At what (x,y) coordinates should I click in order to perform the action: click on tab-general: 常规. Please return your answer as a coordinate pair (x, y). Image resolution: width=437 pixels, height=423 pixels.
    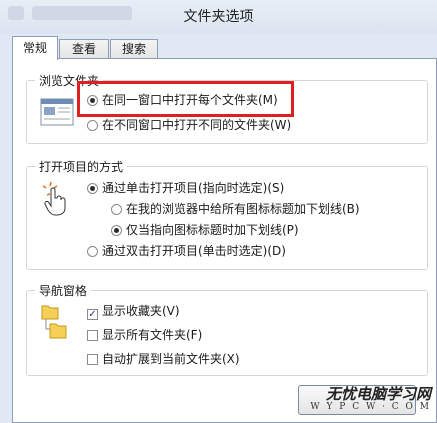
    Looking at the image, I should click on (35, 48).